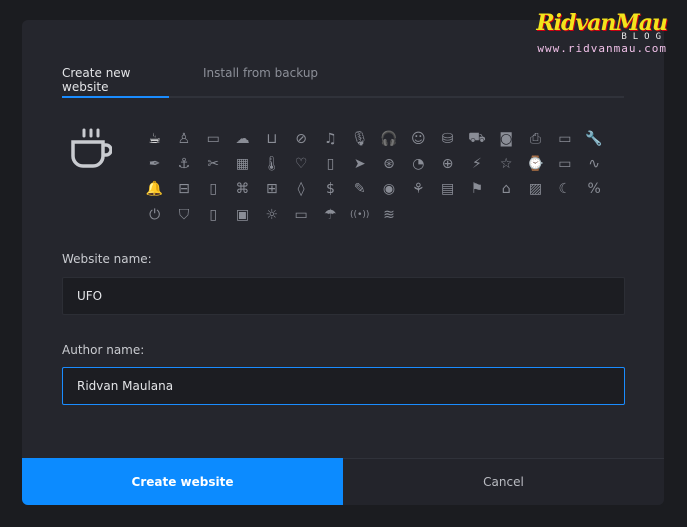 The image size is (687, 527). I want to click on icon-option-45-icon: ▨, so click(535, 189).